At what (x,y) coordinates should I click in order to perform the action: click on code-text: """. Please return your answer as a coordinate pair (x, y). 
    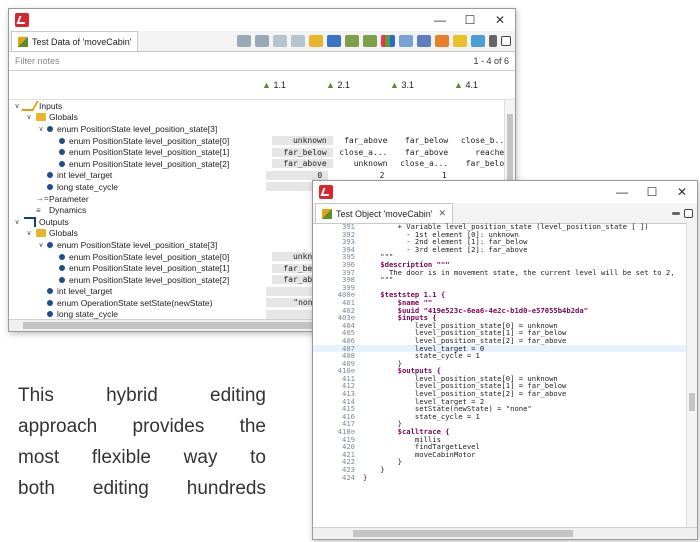
    Looking at the image, I should click on (378, 280).